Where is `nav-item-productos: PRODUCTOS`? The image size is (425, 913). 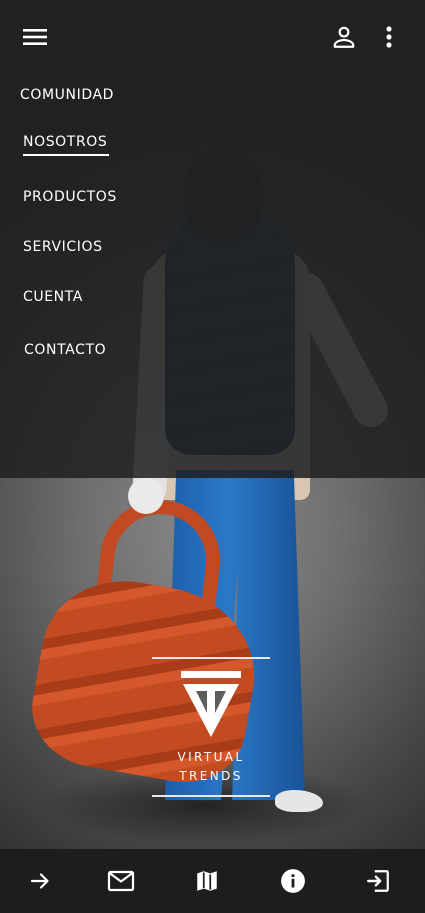
nav-item-productos: PRODUCTOS is located at coordinates (70, 197).